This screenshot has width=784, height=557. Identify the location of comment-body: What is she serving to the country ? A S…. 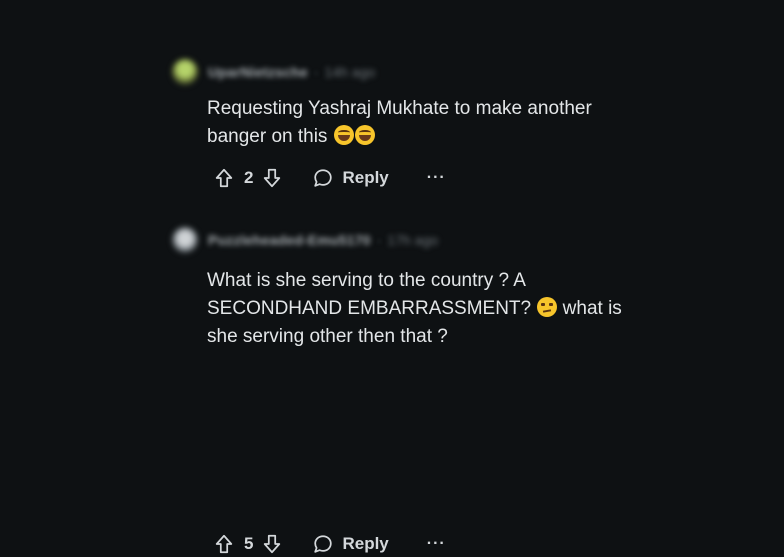
(417, 309).